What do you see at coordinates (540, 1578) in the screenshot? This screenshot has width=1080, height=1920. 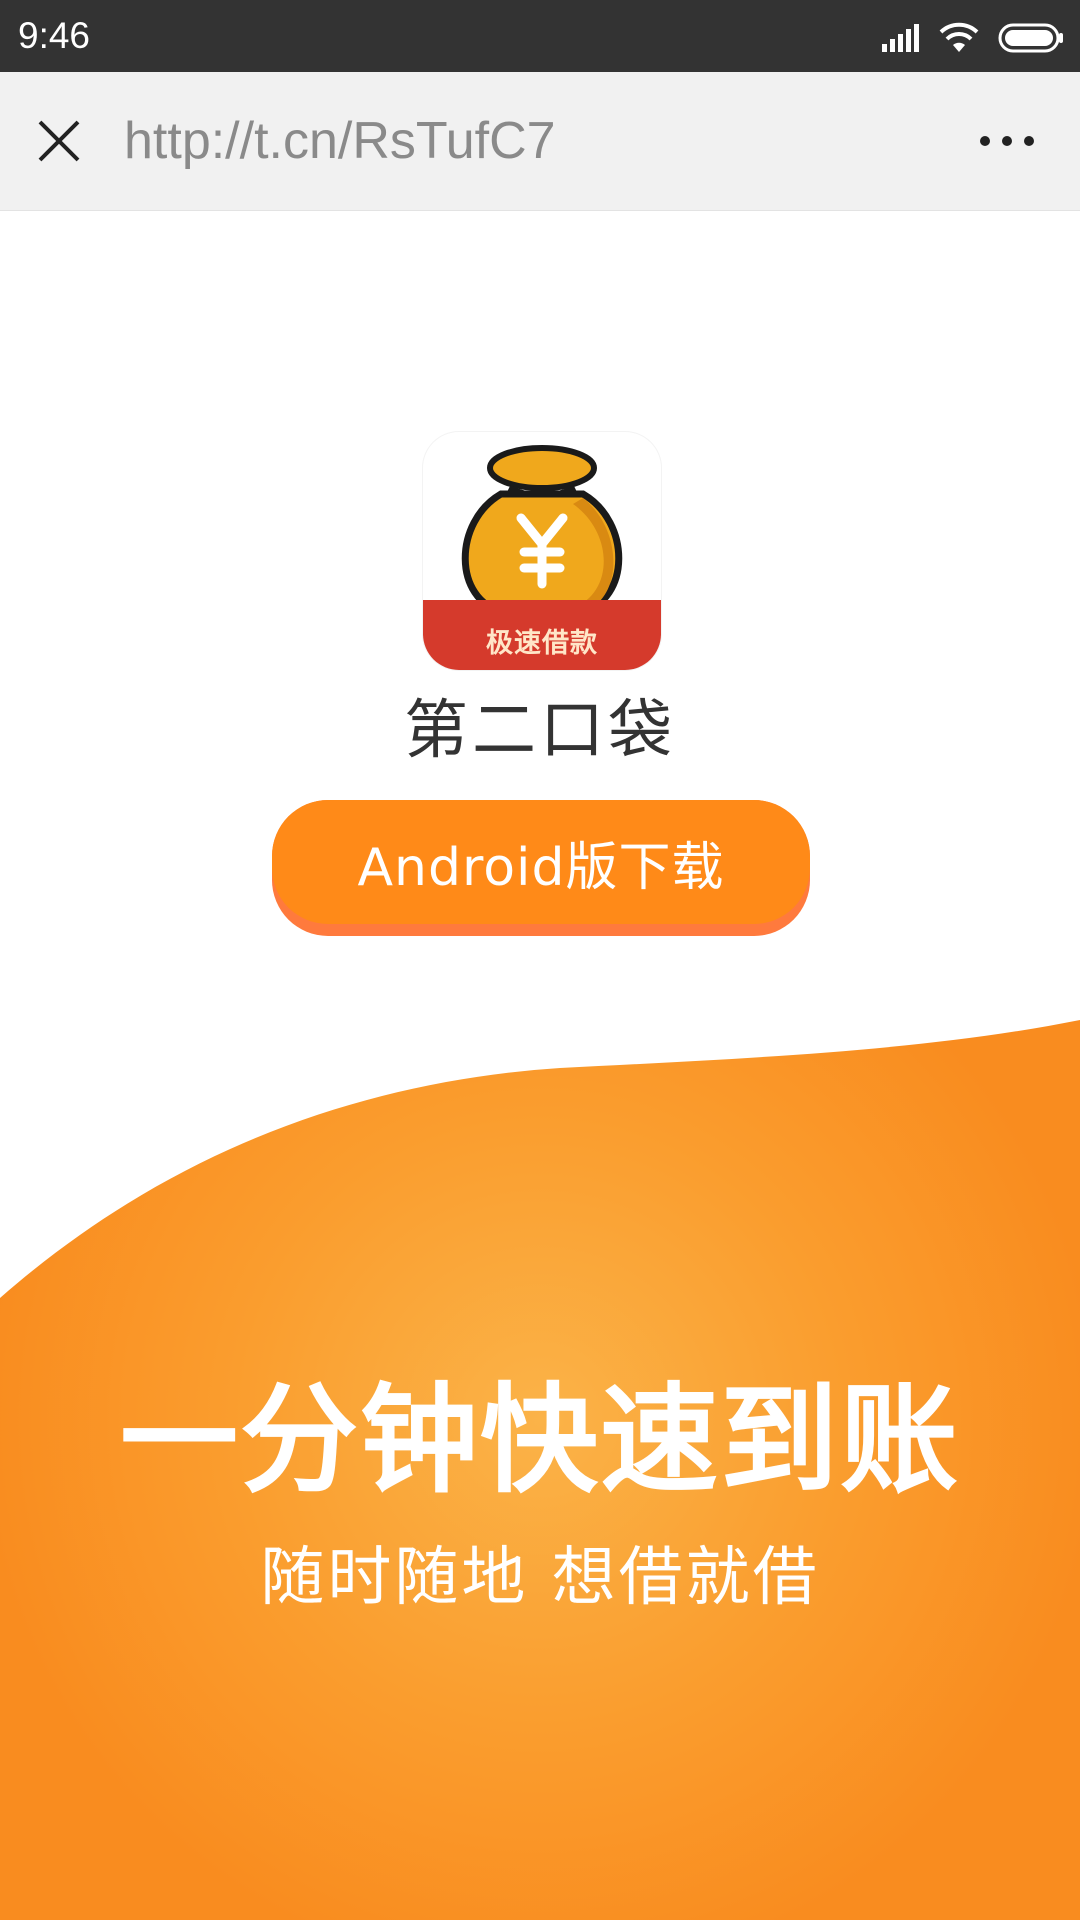 I see `banner-subtitle: 随时随地 想借就借` at bounding box center [540, 1578].